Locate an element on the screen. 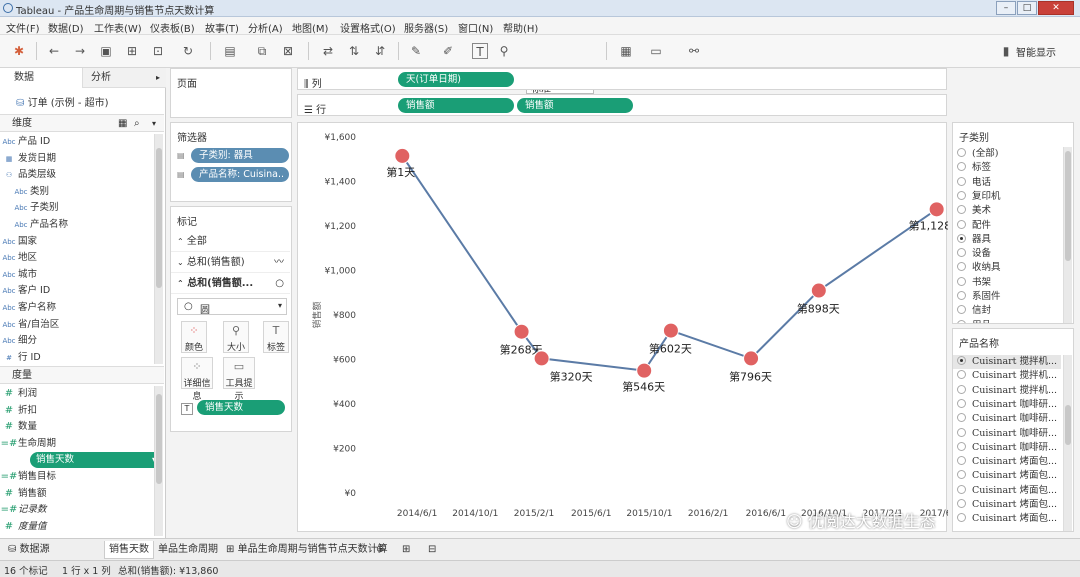  subcategory-option: (全部) is located at coordinates (1007, 154).